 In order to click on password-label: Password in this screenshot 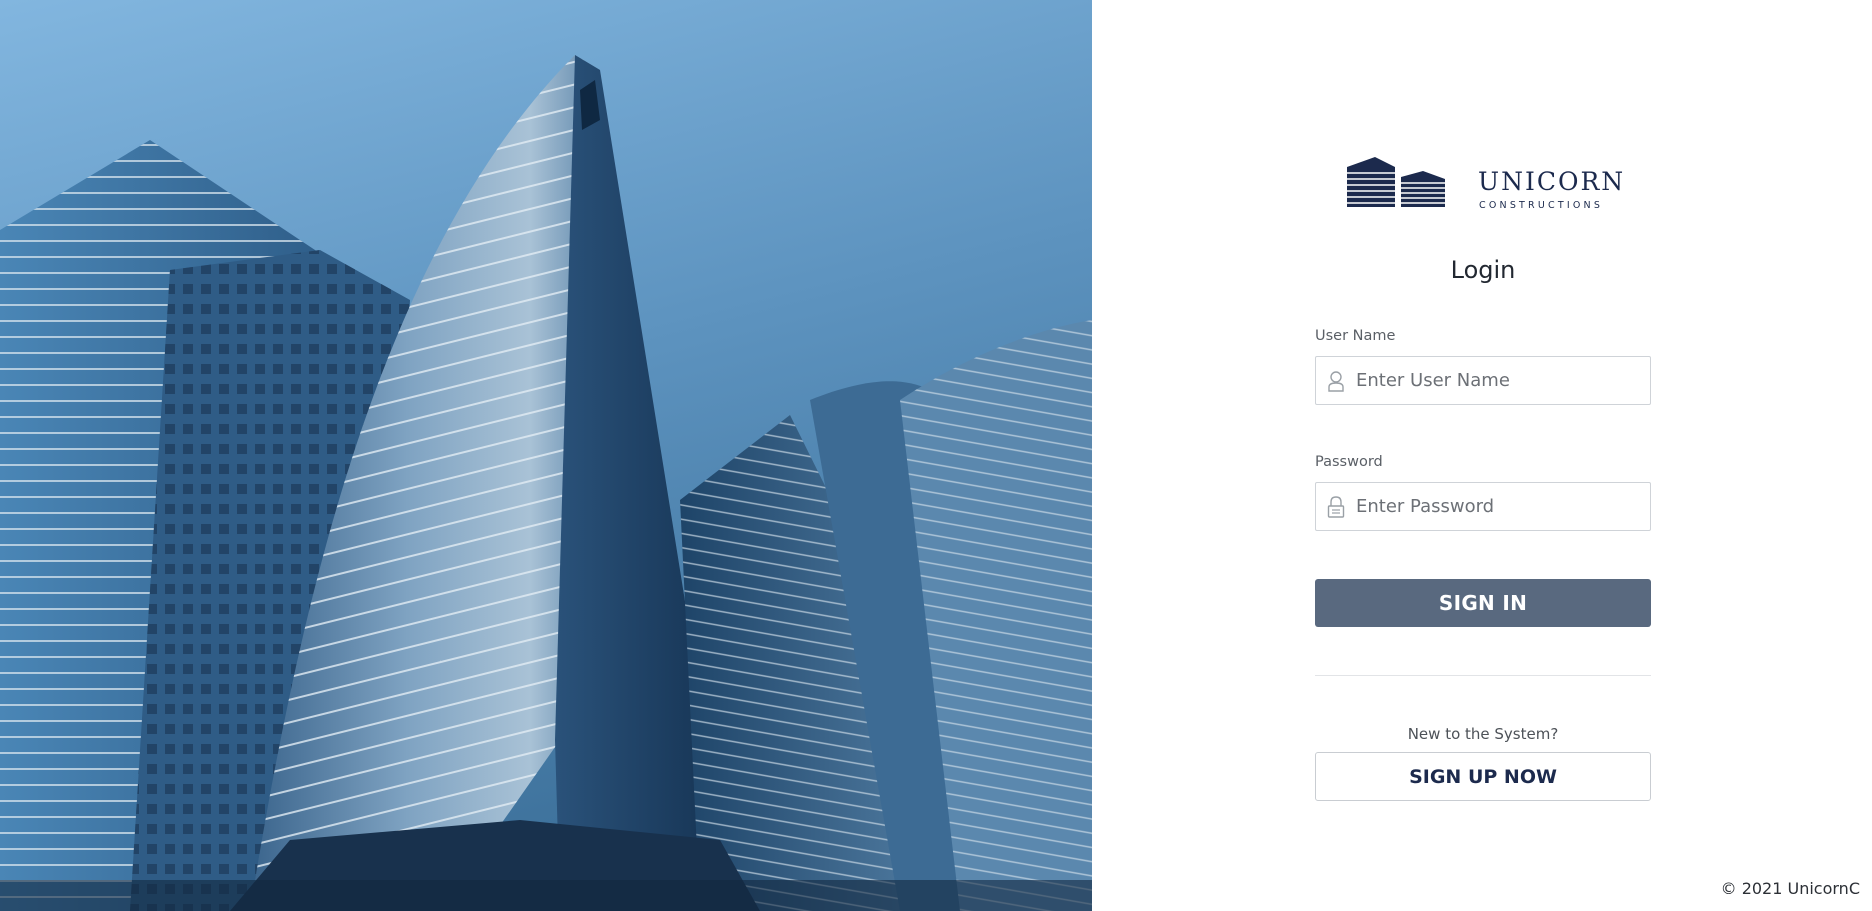, I will do `click(1349, 462)`.